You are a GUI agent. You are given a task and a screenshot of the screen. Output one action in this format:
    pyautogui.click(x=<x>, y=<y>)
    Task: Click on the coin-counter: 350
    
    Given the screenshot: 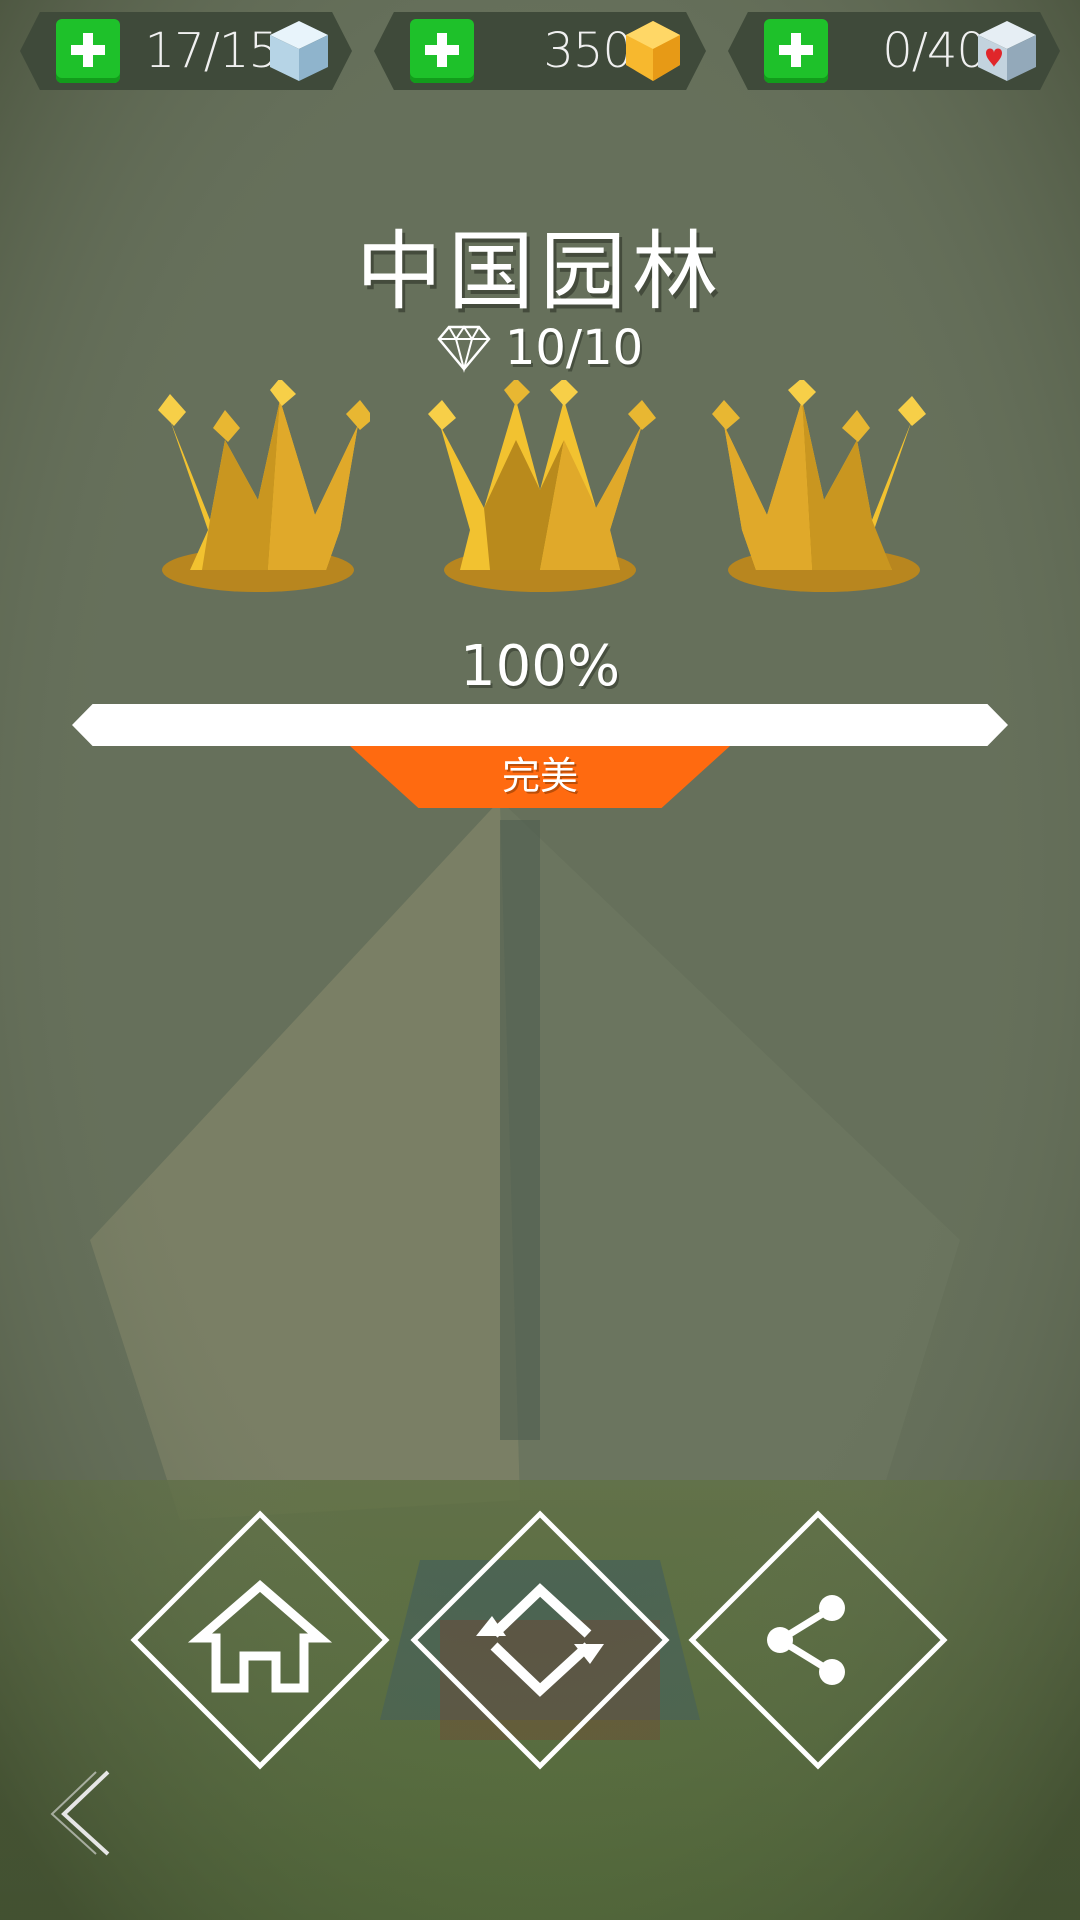 What is the action you would take?
    pyautogui.click(x=540, y=51)
    